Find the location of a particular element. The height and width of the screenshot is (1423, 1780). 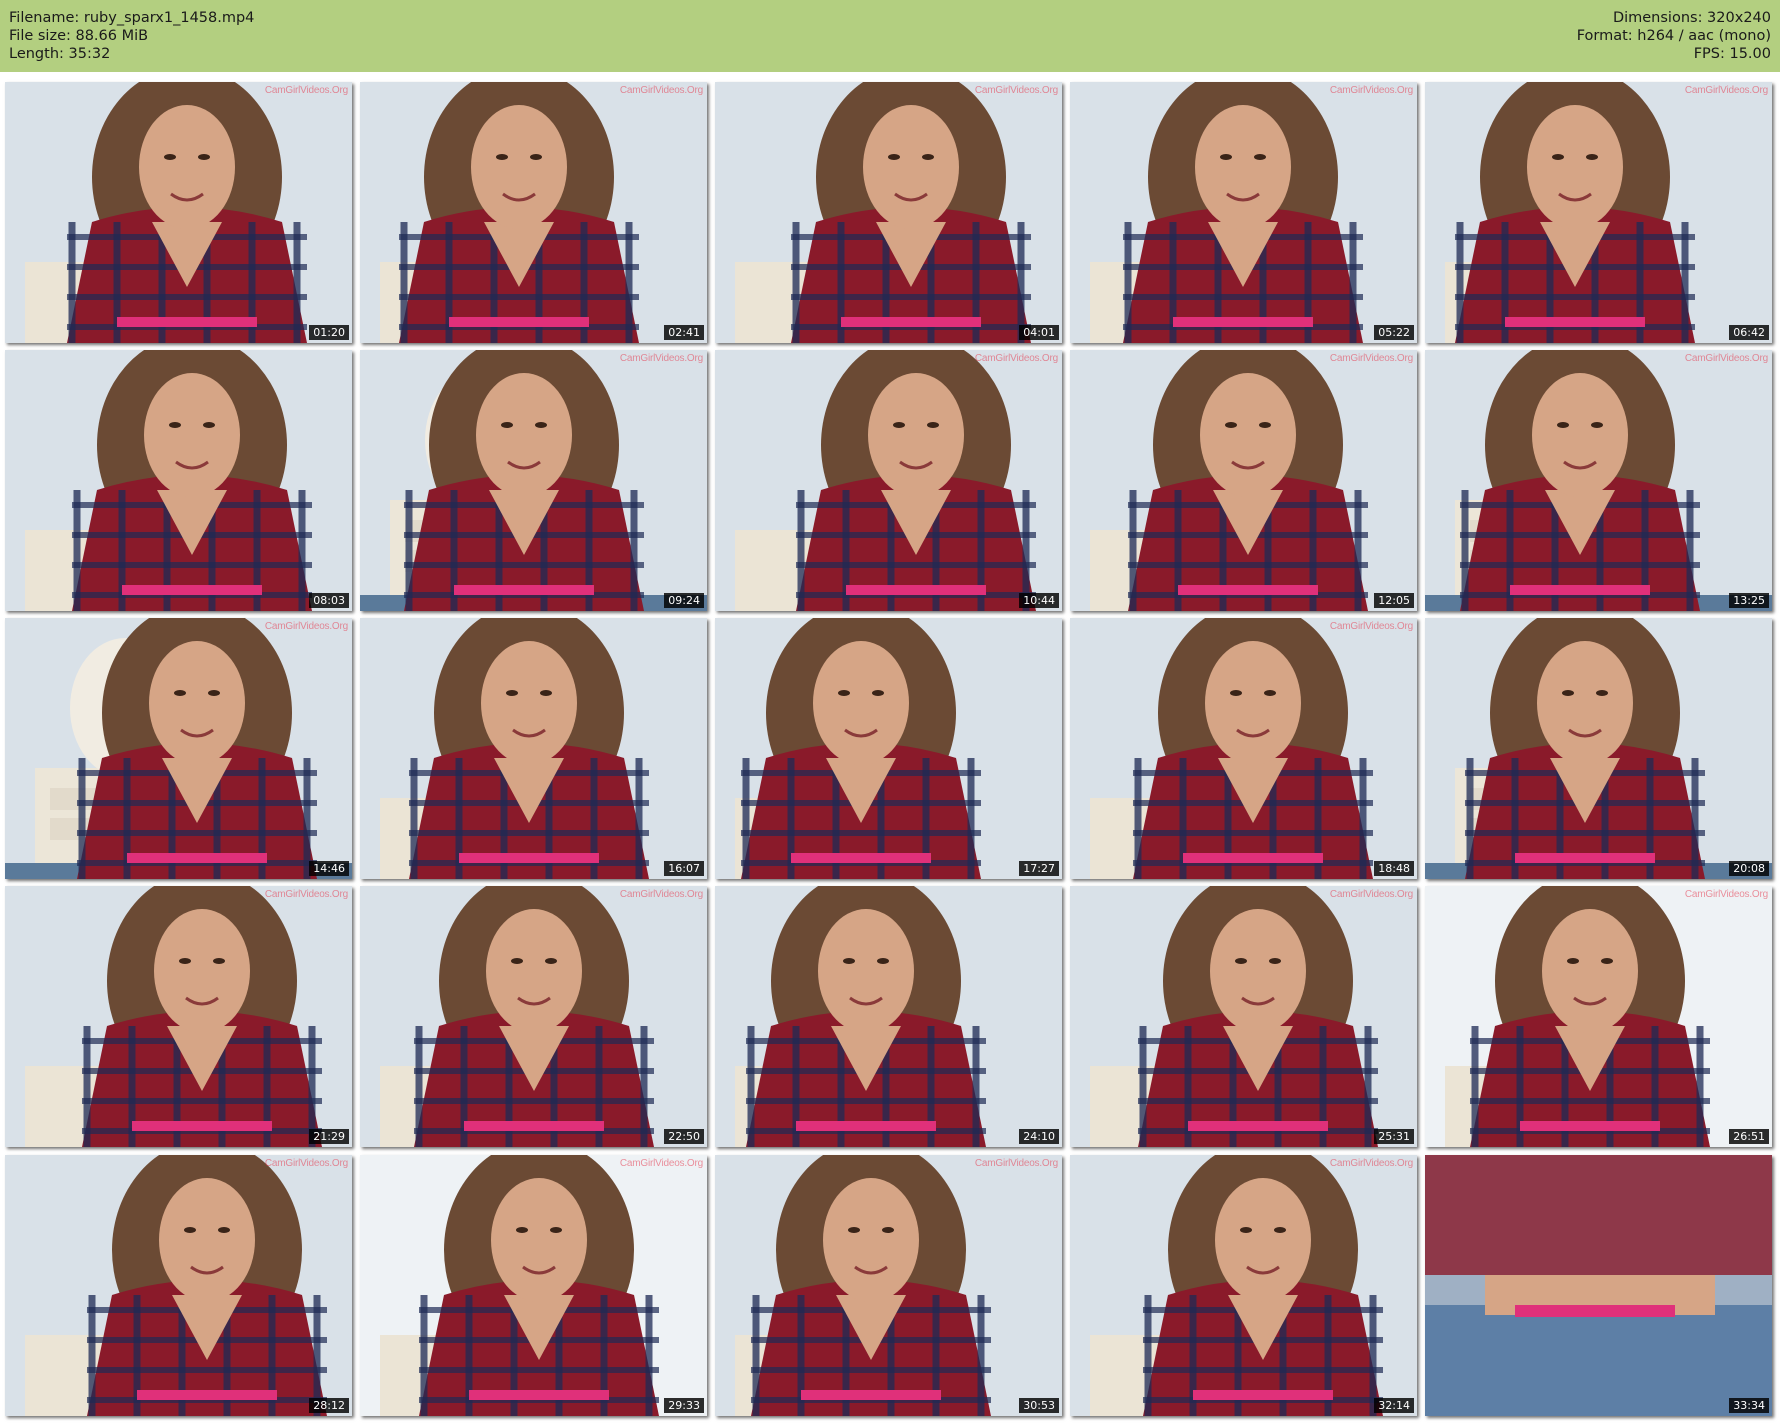

timestamp-label: 20:08 is located at coordinates (1749, 868).